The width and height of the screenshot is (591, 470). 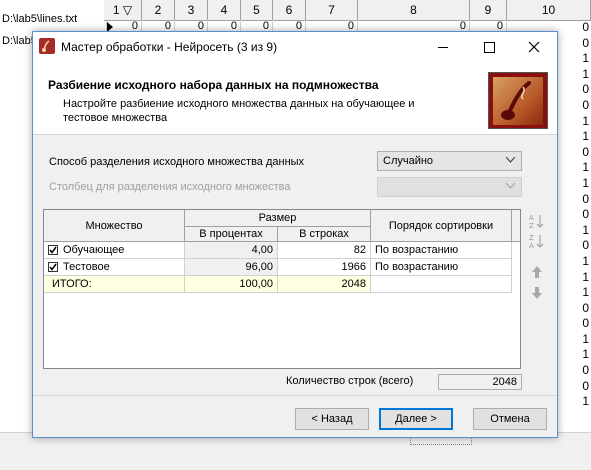 I want to click on violin-icon, so click(x=47, y=46).